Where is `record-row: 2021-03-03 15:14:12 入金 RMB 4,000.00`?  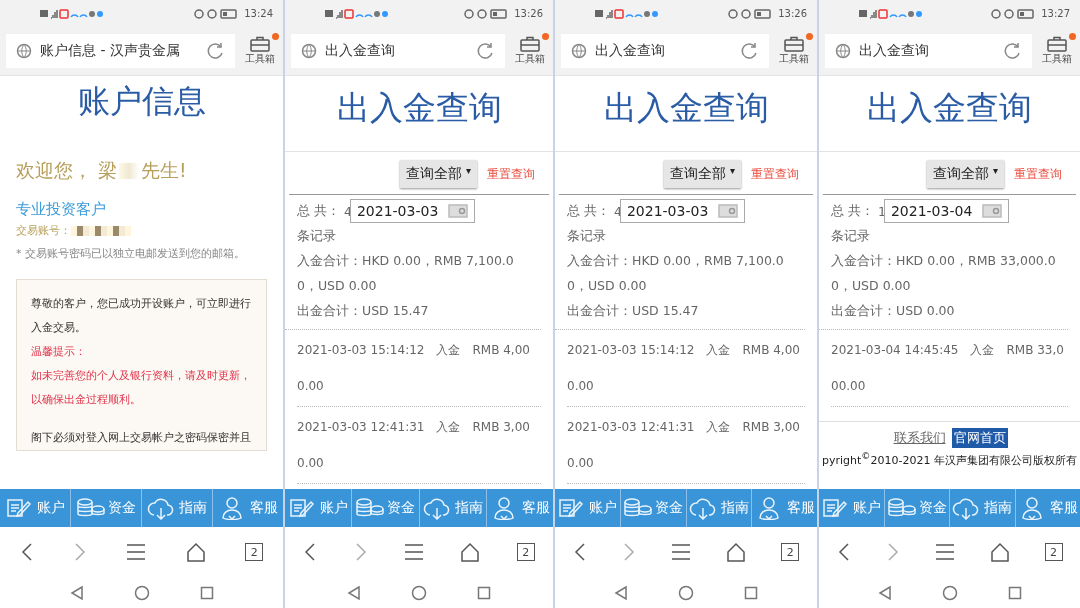 record-row: 2021-03-03 15:14:12 入金 RMB 4,000.00 is located at coordinates (686, 368).